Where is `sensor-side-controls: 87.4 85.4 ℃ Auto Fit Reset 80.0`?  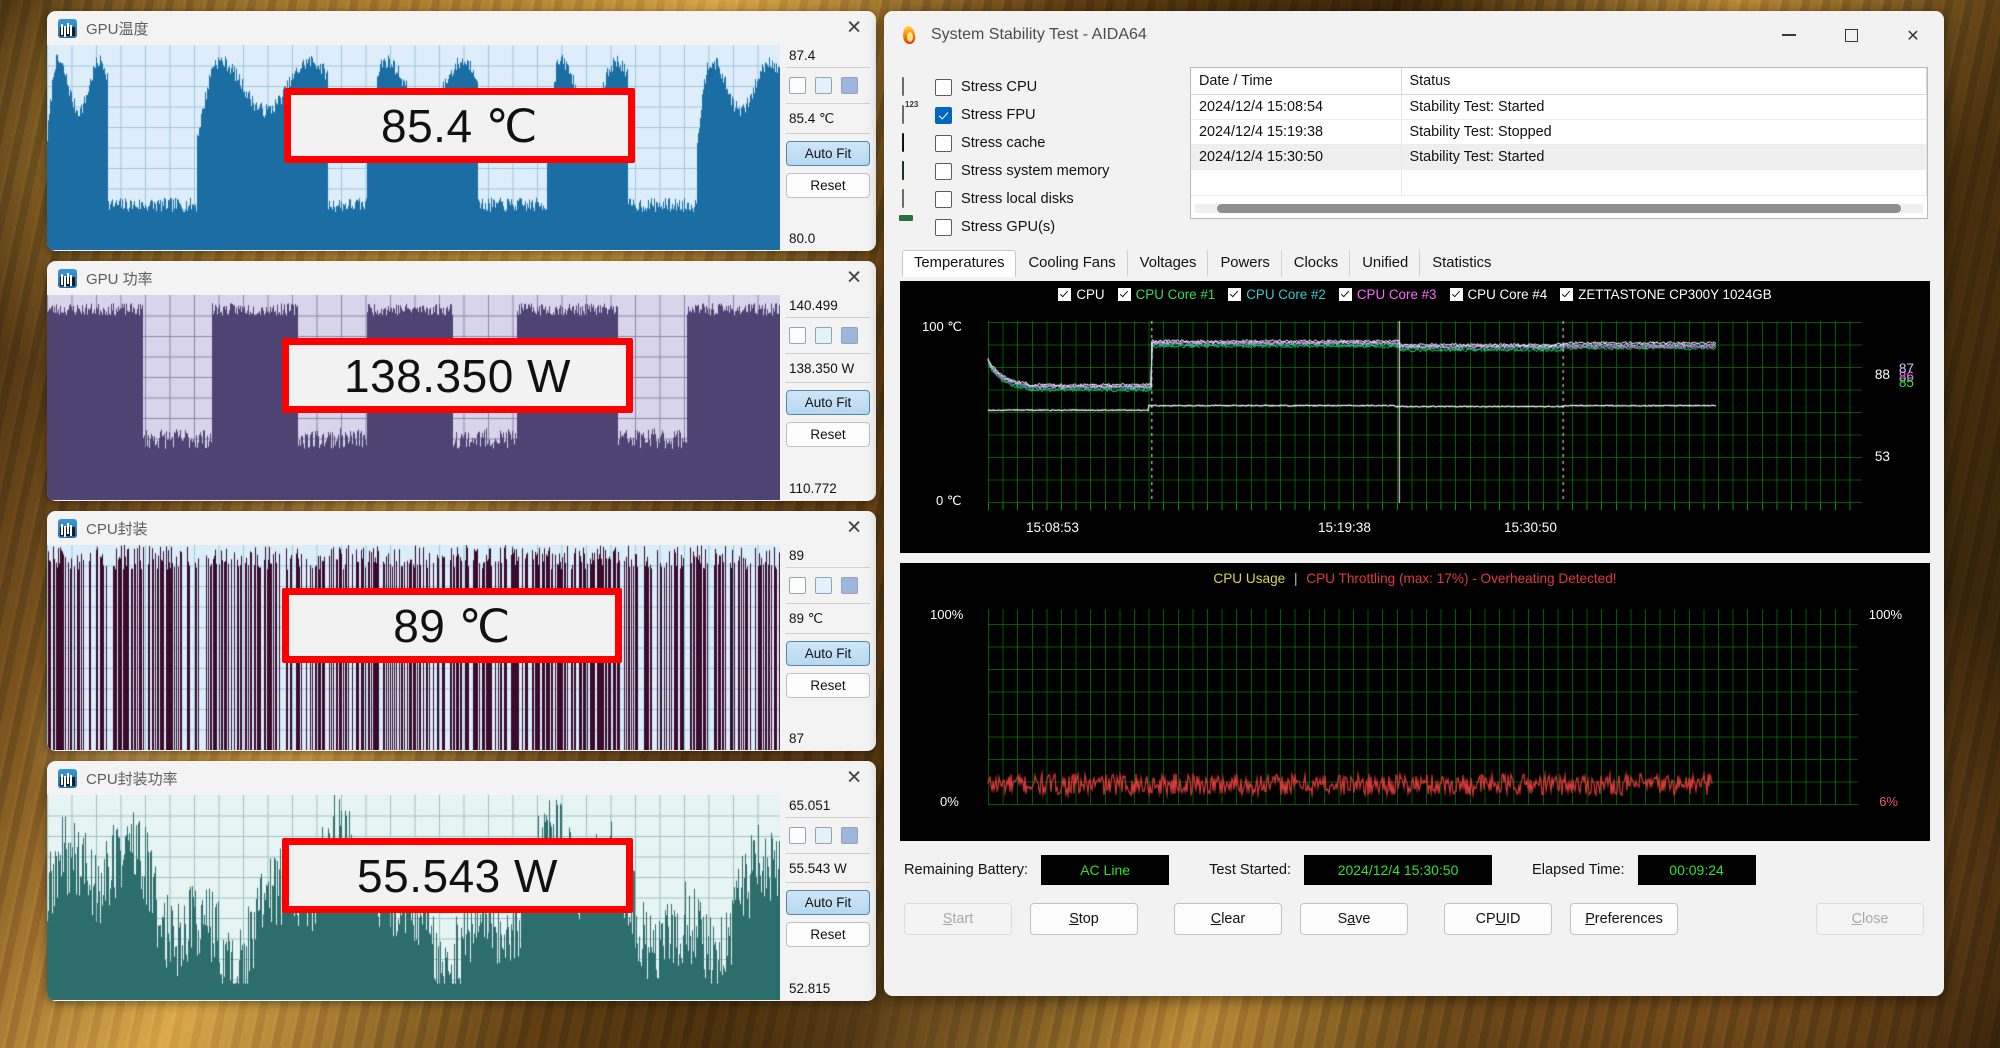 sensor-side-controls: 87.4 85.4 ℃ Auto Fit Reset 80.0 is located at coordinates (828, 147).